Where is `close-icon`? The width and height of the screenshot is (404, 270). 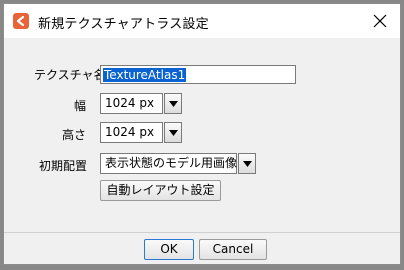
close-icon is located at coordinates (380, 21).